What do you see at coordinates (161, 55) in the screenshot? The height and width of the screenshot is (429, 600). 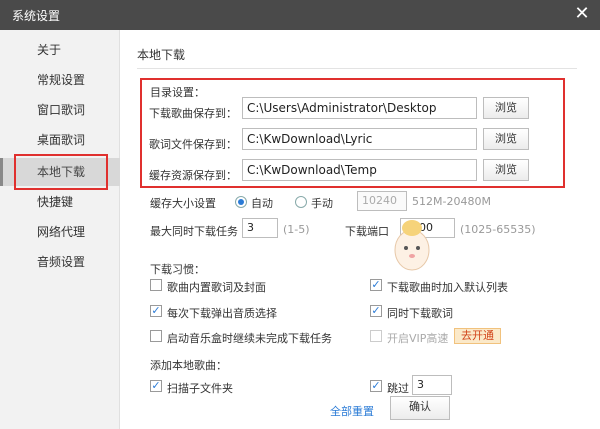 I see `section-title: 本地下载` at bounding box center [161, 55].